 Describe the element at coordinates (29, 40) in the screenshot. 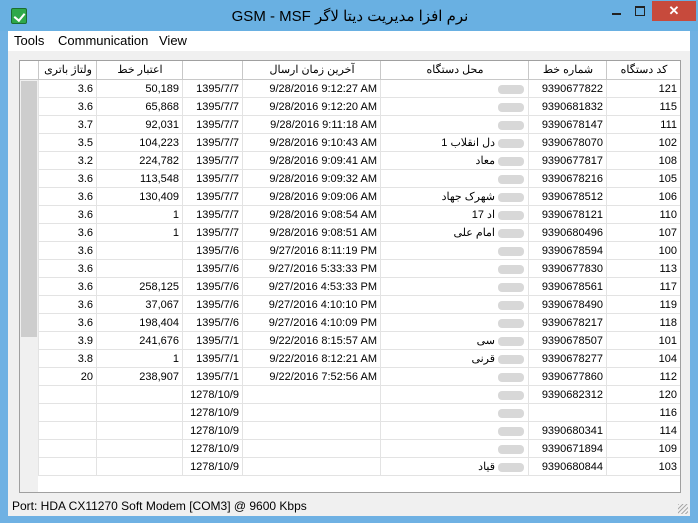

I see `menu-tools: Tools` at that location.